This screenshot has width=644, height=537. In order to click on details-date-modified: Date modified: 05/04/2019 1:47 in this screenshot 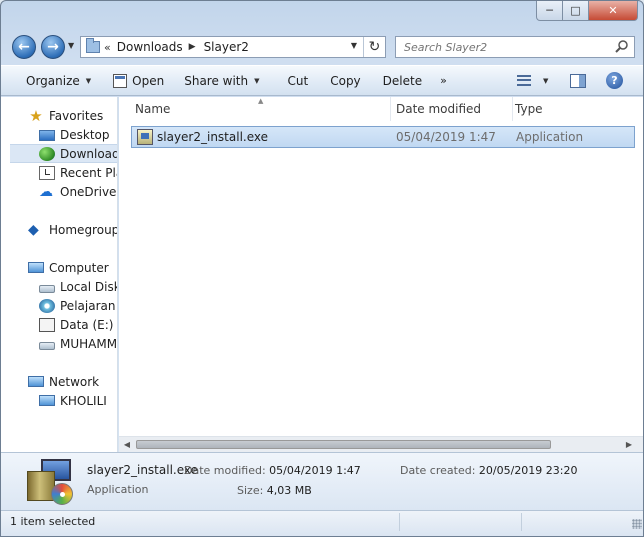, I will do `click(272, 470)`.